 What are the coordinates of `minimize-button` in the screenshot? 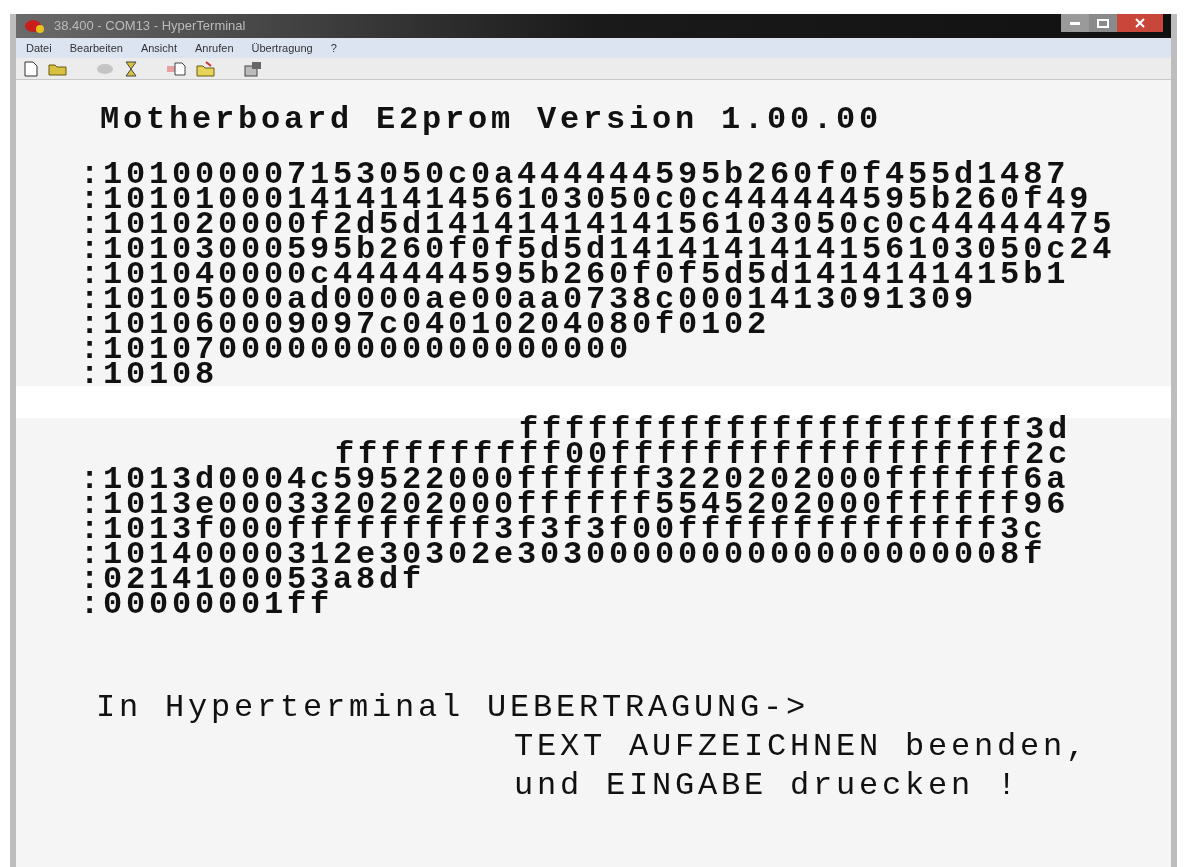 It's located at (1075, 23).